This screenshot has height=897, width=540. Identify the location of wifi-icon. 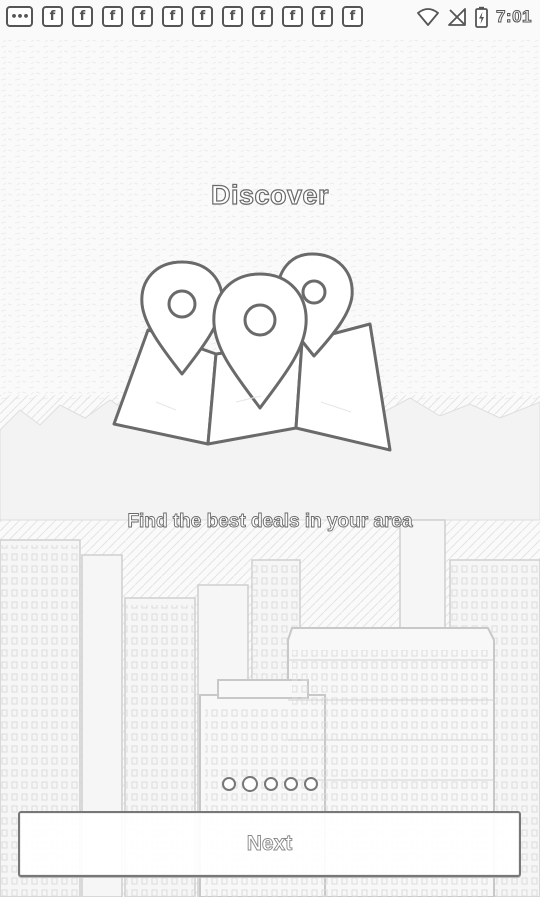
(428, 17).